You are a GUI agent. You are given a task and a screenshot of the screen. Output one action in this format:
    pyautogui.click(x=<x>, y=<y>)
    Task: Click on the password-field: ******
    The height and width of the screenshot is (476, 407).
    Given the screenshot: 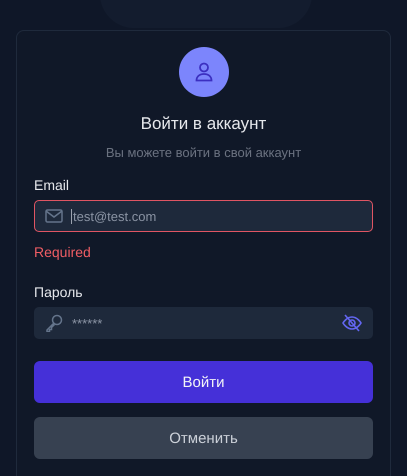 What is the action you would take?
    pyautogui.click(x=203, y=323)
    